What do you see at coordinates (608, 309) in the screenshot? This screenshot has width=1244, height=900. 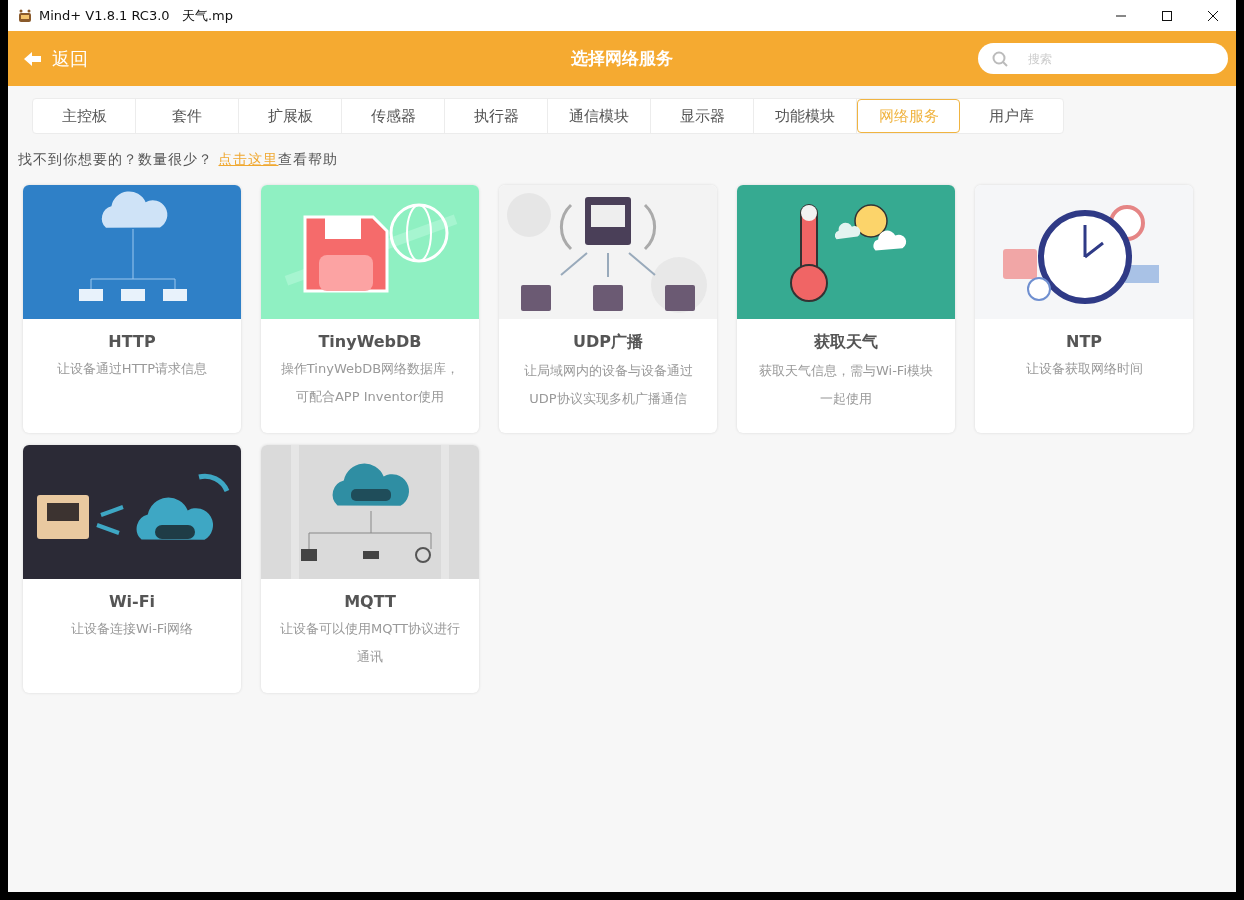 I see `service-card: UDP广播 让局域网内的设备与设备通过 UDP协议实现多机广播通信` at bounding box center [608, 309].